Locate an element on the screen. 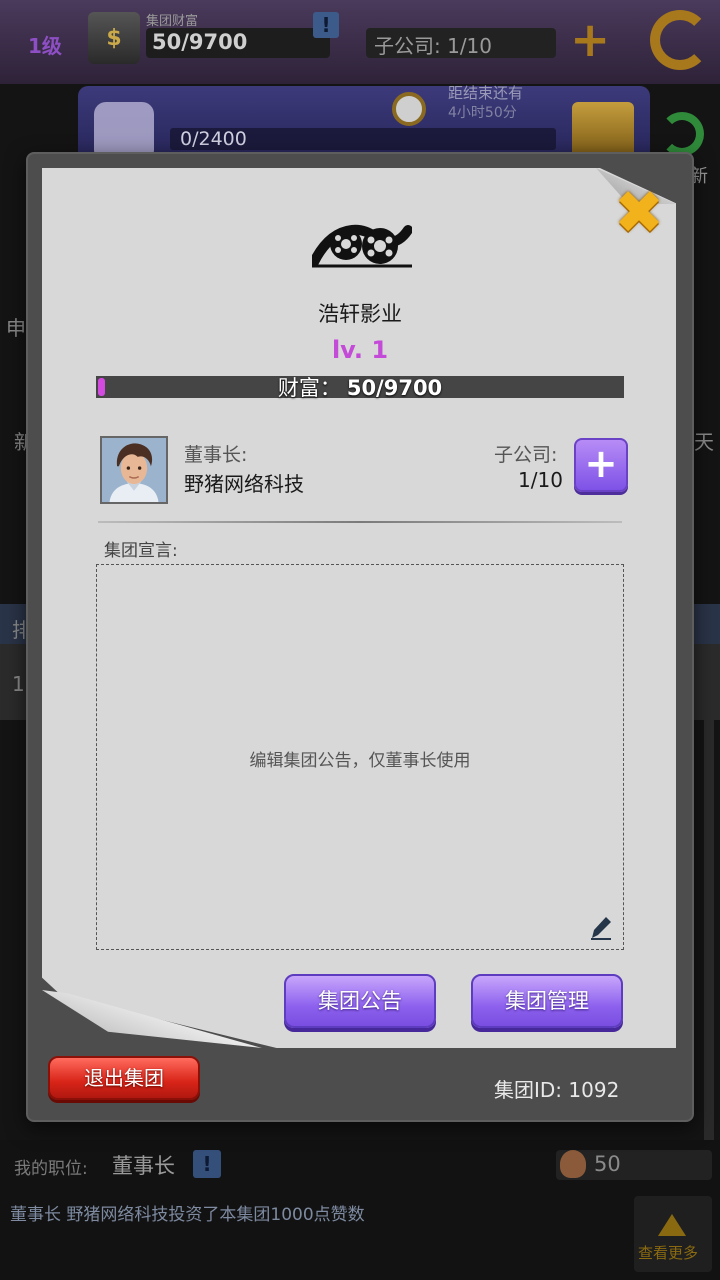  side-tab-day: 天 is located at coordinates (704, 440).